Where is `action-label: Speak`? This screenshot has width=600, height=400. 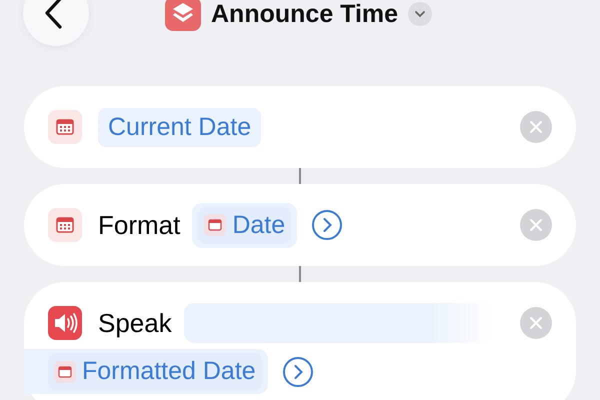 action-label: Speak is located at coordinates (135, 323).